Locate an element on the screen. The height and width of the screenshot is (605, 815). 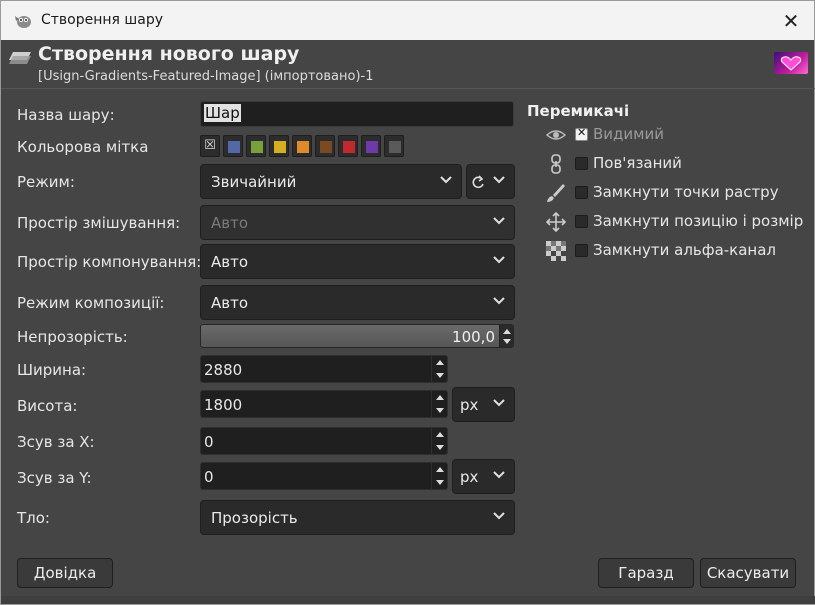
orange-swatch is located at coordinates (303, 147).